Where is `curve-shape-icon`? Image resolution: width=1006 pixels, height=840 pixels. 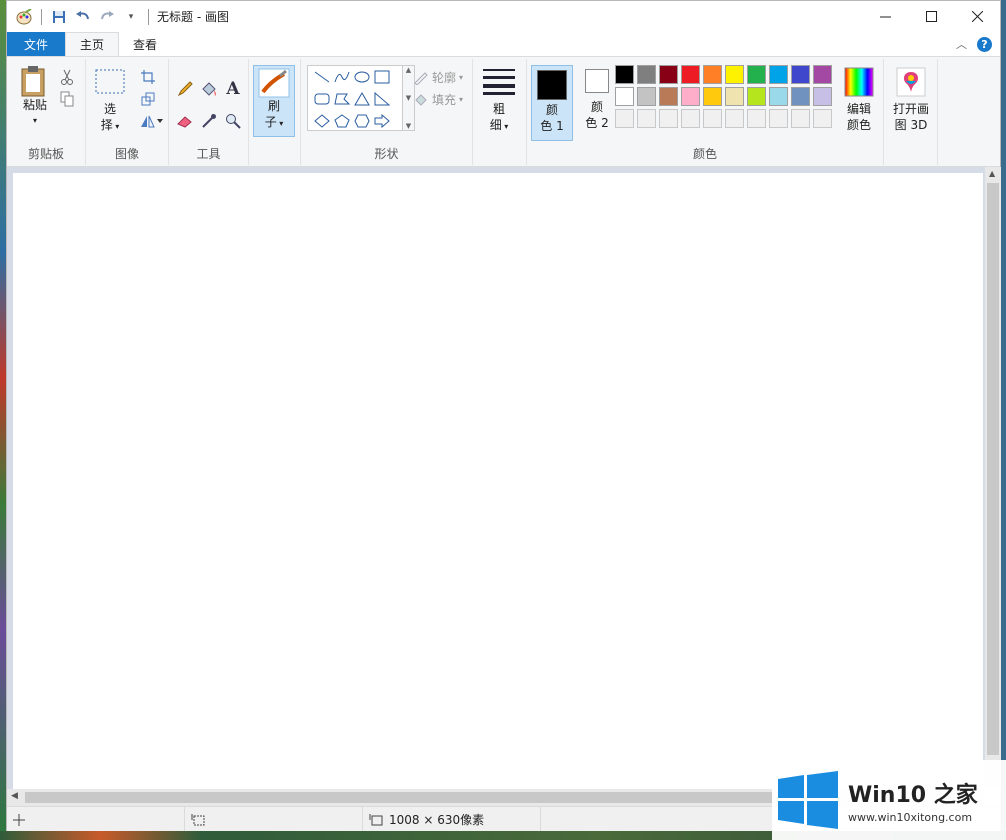 curve-shape-icon is located at coordinates (342, 77).